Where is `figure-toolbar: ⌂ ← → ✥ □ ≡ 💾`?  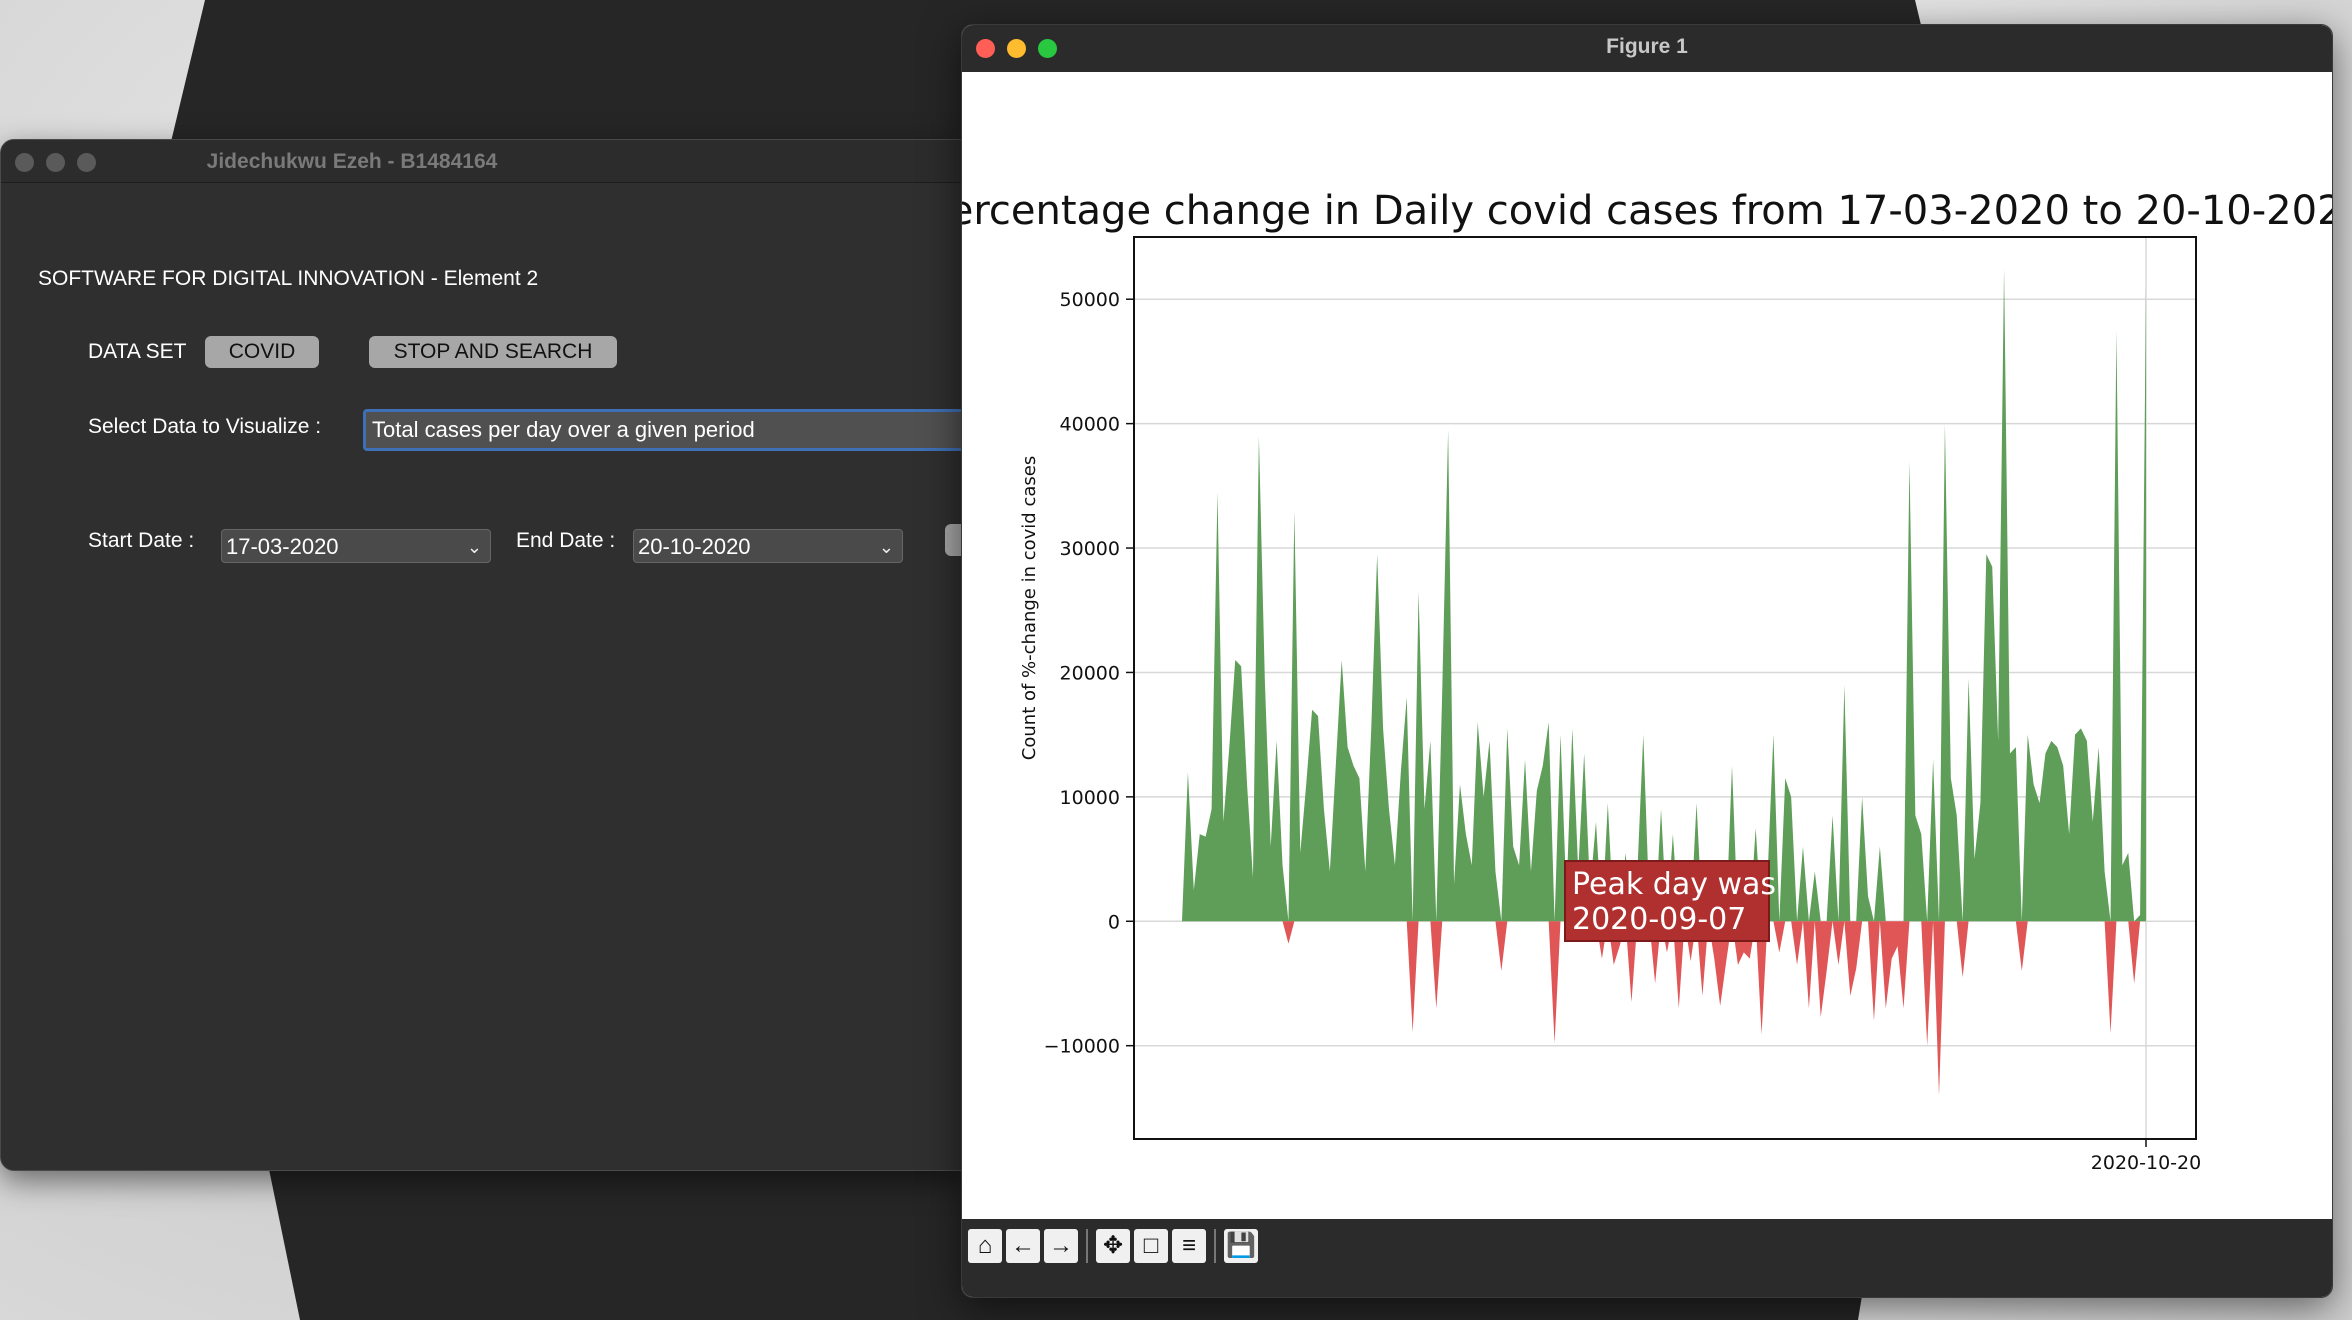
figure-toolbar: ⌂ ← → ✥ □ ≡ 💾 is located at coordinates (1647, 1258).